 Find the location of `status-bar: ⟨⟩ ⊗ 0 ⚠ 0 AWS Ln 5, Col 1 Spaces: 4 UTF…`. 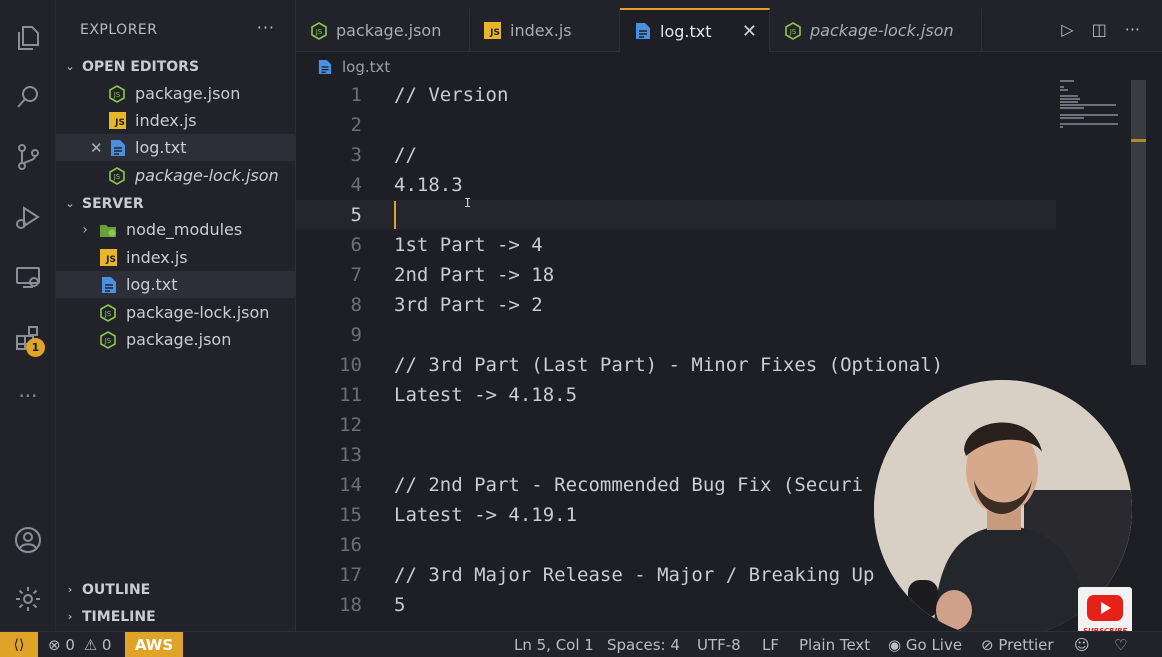

status-bar: ⟨⟩ ⊗ 0 ⚠ 0 AWS Ln 5, Col 1 Spaces: 4 UTF… is located at coordinates (581, 644).